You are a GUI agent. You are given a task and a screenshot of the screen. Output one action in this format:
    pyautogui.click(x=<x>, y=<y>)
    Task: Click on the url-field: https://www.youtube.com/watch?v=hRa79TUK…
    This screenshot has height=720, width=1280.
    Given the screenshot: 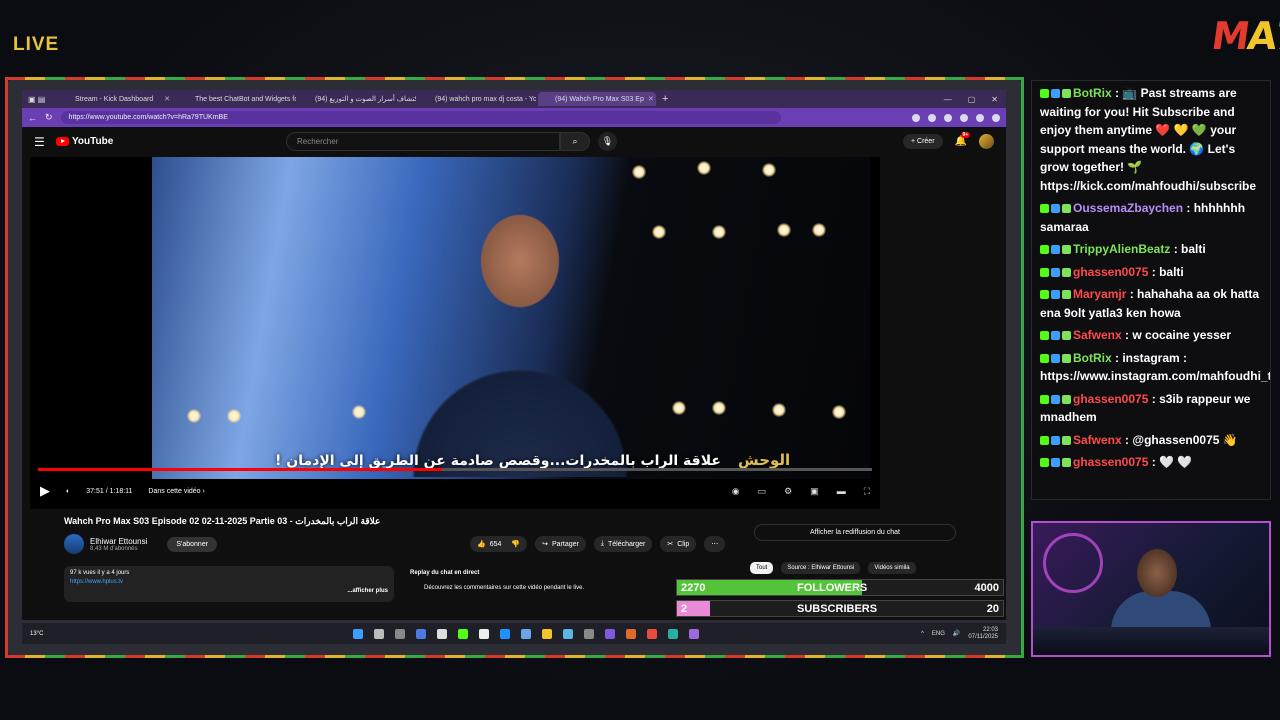 What is the action you would take?
    pyautogui.click(x=420, y=117)
    